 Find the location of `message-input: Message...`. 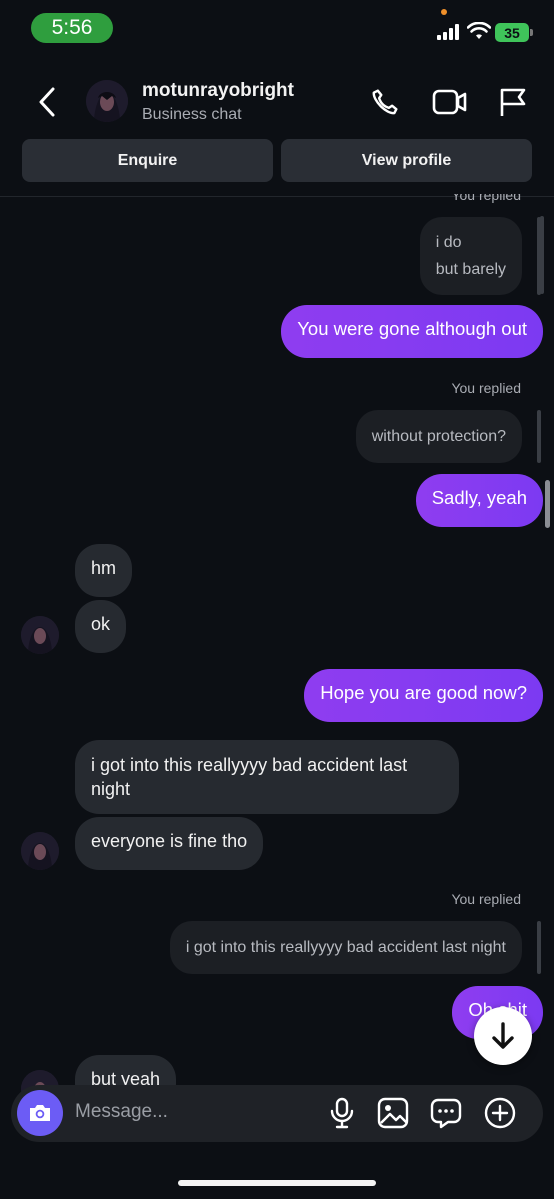

message-input: Message... is located at coordinates (121, 1112).